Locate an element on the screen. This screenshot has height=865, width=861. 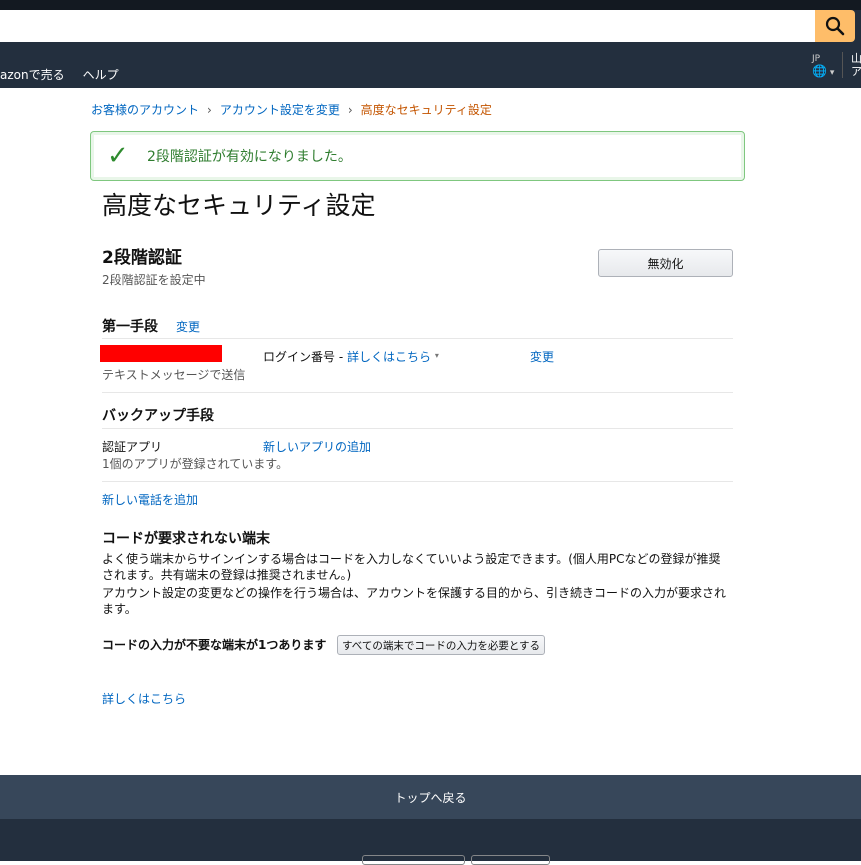
alert-message: 2段階認証が有効になりました。 is located at coordinates (249, 157).